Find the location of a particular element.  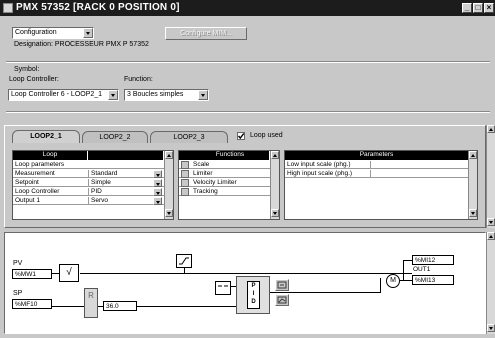

trend-button is located at coordinates (282, 300).